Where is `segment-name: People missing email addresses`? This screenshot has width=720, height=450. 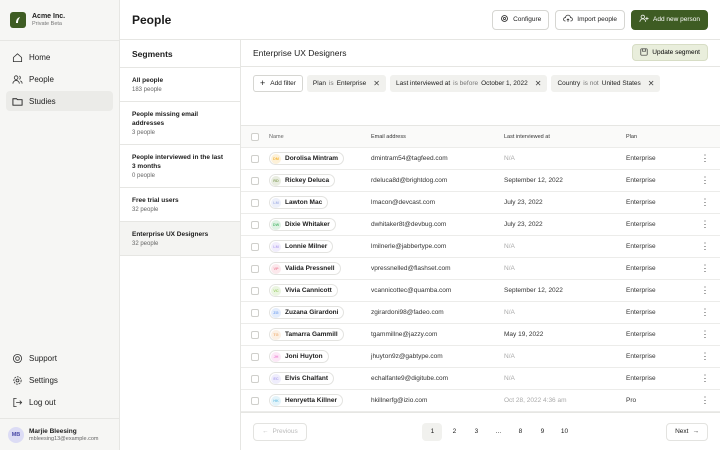 segment-name: People missing email addresses is located at coordinates (165, 119).